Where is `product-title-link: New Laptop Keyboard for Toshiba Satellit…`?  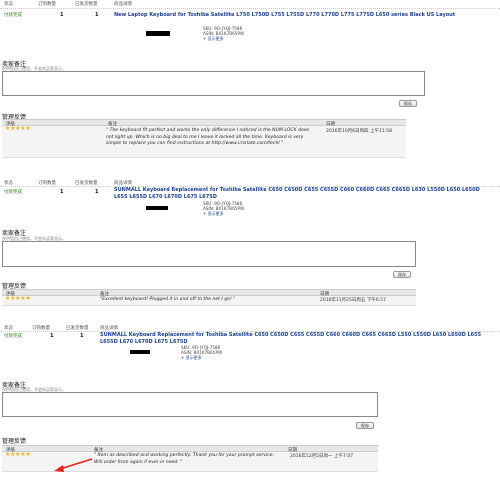
product-title-link: New Laptop Keyboard for Toshiba Satellit… is located at coordinates (289, 15).